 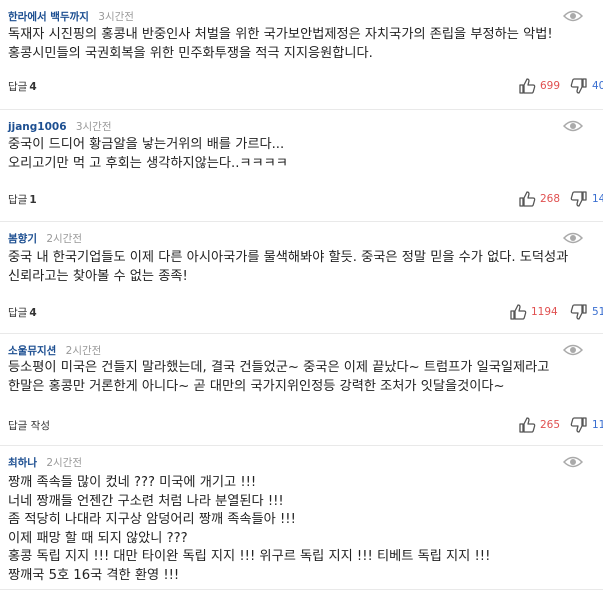 I want to click on comment-text-line: 오리고기만 먹 고 후회는 생각하지않는다..ㅋㅋㅋㅋ, so click(x=148, y=163).